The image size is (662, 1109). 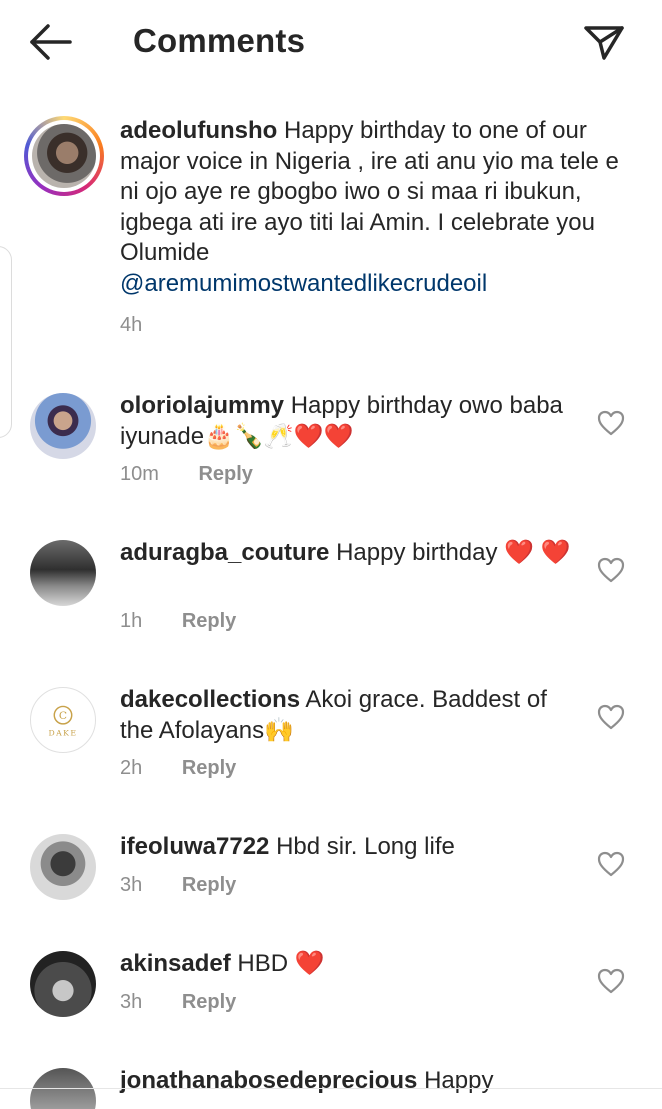 What do you see at coordinates (350, 964) in the screenshot?
I see `comment-text: akinsadef HBD ❤️` at bounding box center [350, 964].